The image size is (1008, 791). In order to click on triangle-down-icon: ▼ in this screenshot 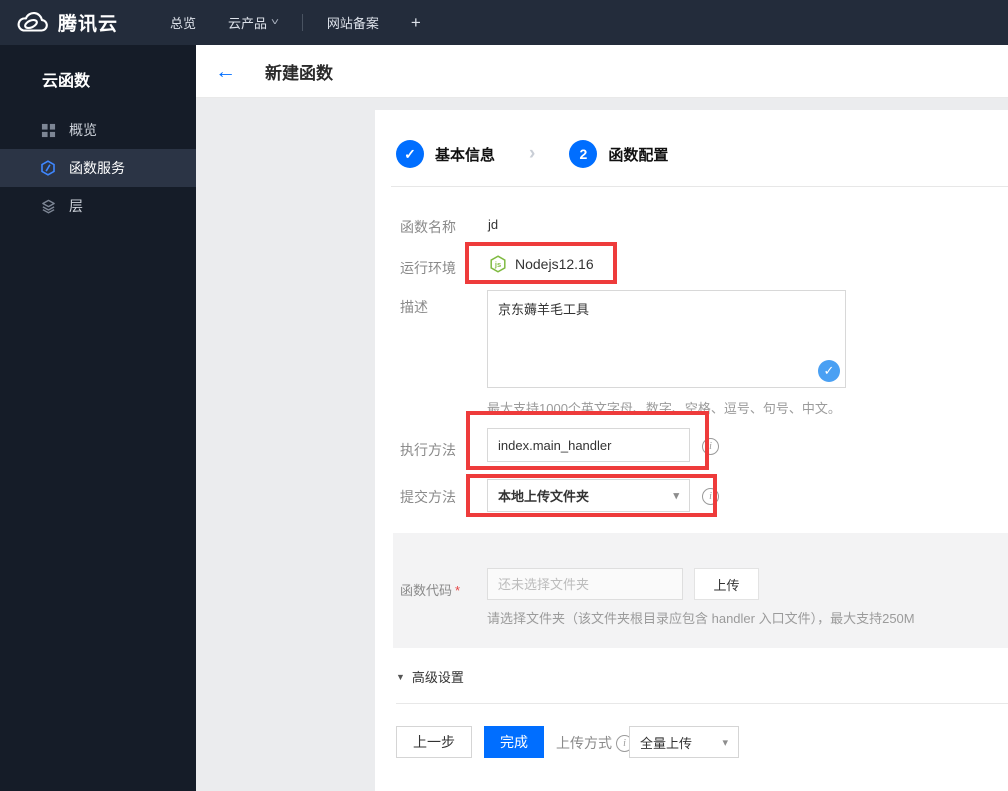, I will do `click(400, 676)`.